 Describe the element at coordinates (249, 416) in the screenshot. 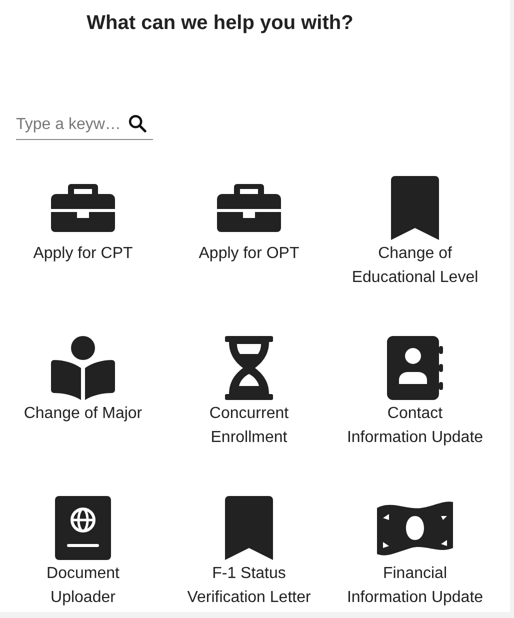

I see `service-link: Concurrent Enrollment` at that location.